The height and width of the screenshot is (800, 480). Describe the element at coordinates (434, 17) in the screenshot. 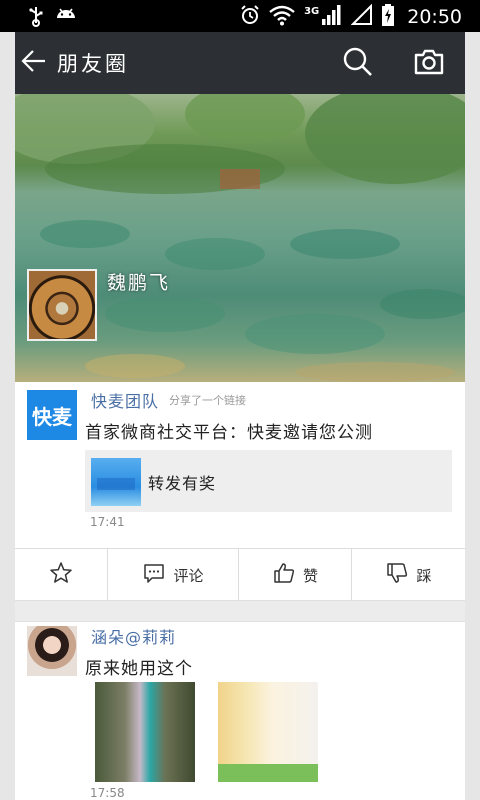

I see `status-time: 20:50` at that location.